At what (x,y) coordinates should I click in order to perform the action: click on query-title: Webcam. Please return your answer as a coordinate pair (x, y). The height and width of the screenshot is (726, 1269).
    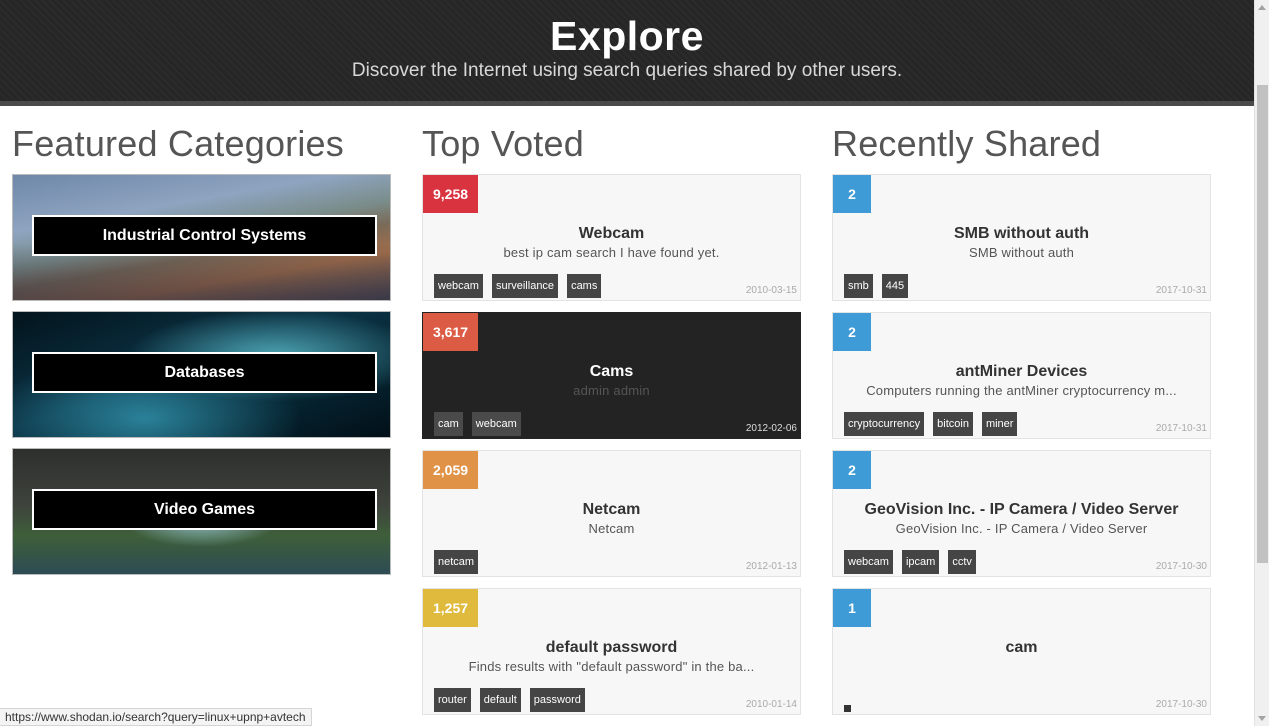
    Looking at the image, I should click on (611, 234).